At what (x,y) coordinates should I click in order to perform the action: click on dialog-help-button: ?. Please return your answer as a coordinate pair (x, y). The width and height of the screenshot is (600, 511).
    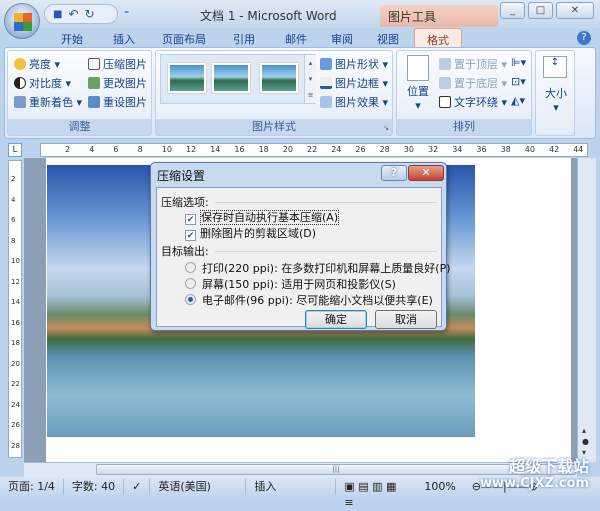
    Looking at the image, I should click on (394, 173).